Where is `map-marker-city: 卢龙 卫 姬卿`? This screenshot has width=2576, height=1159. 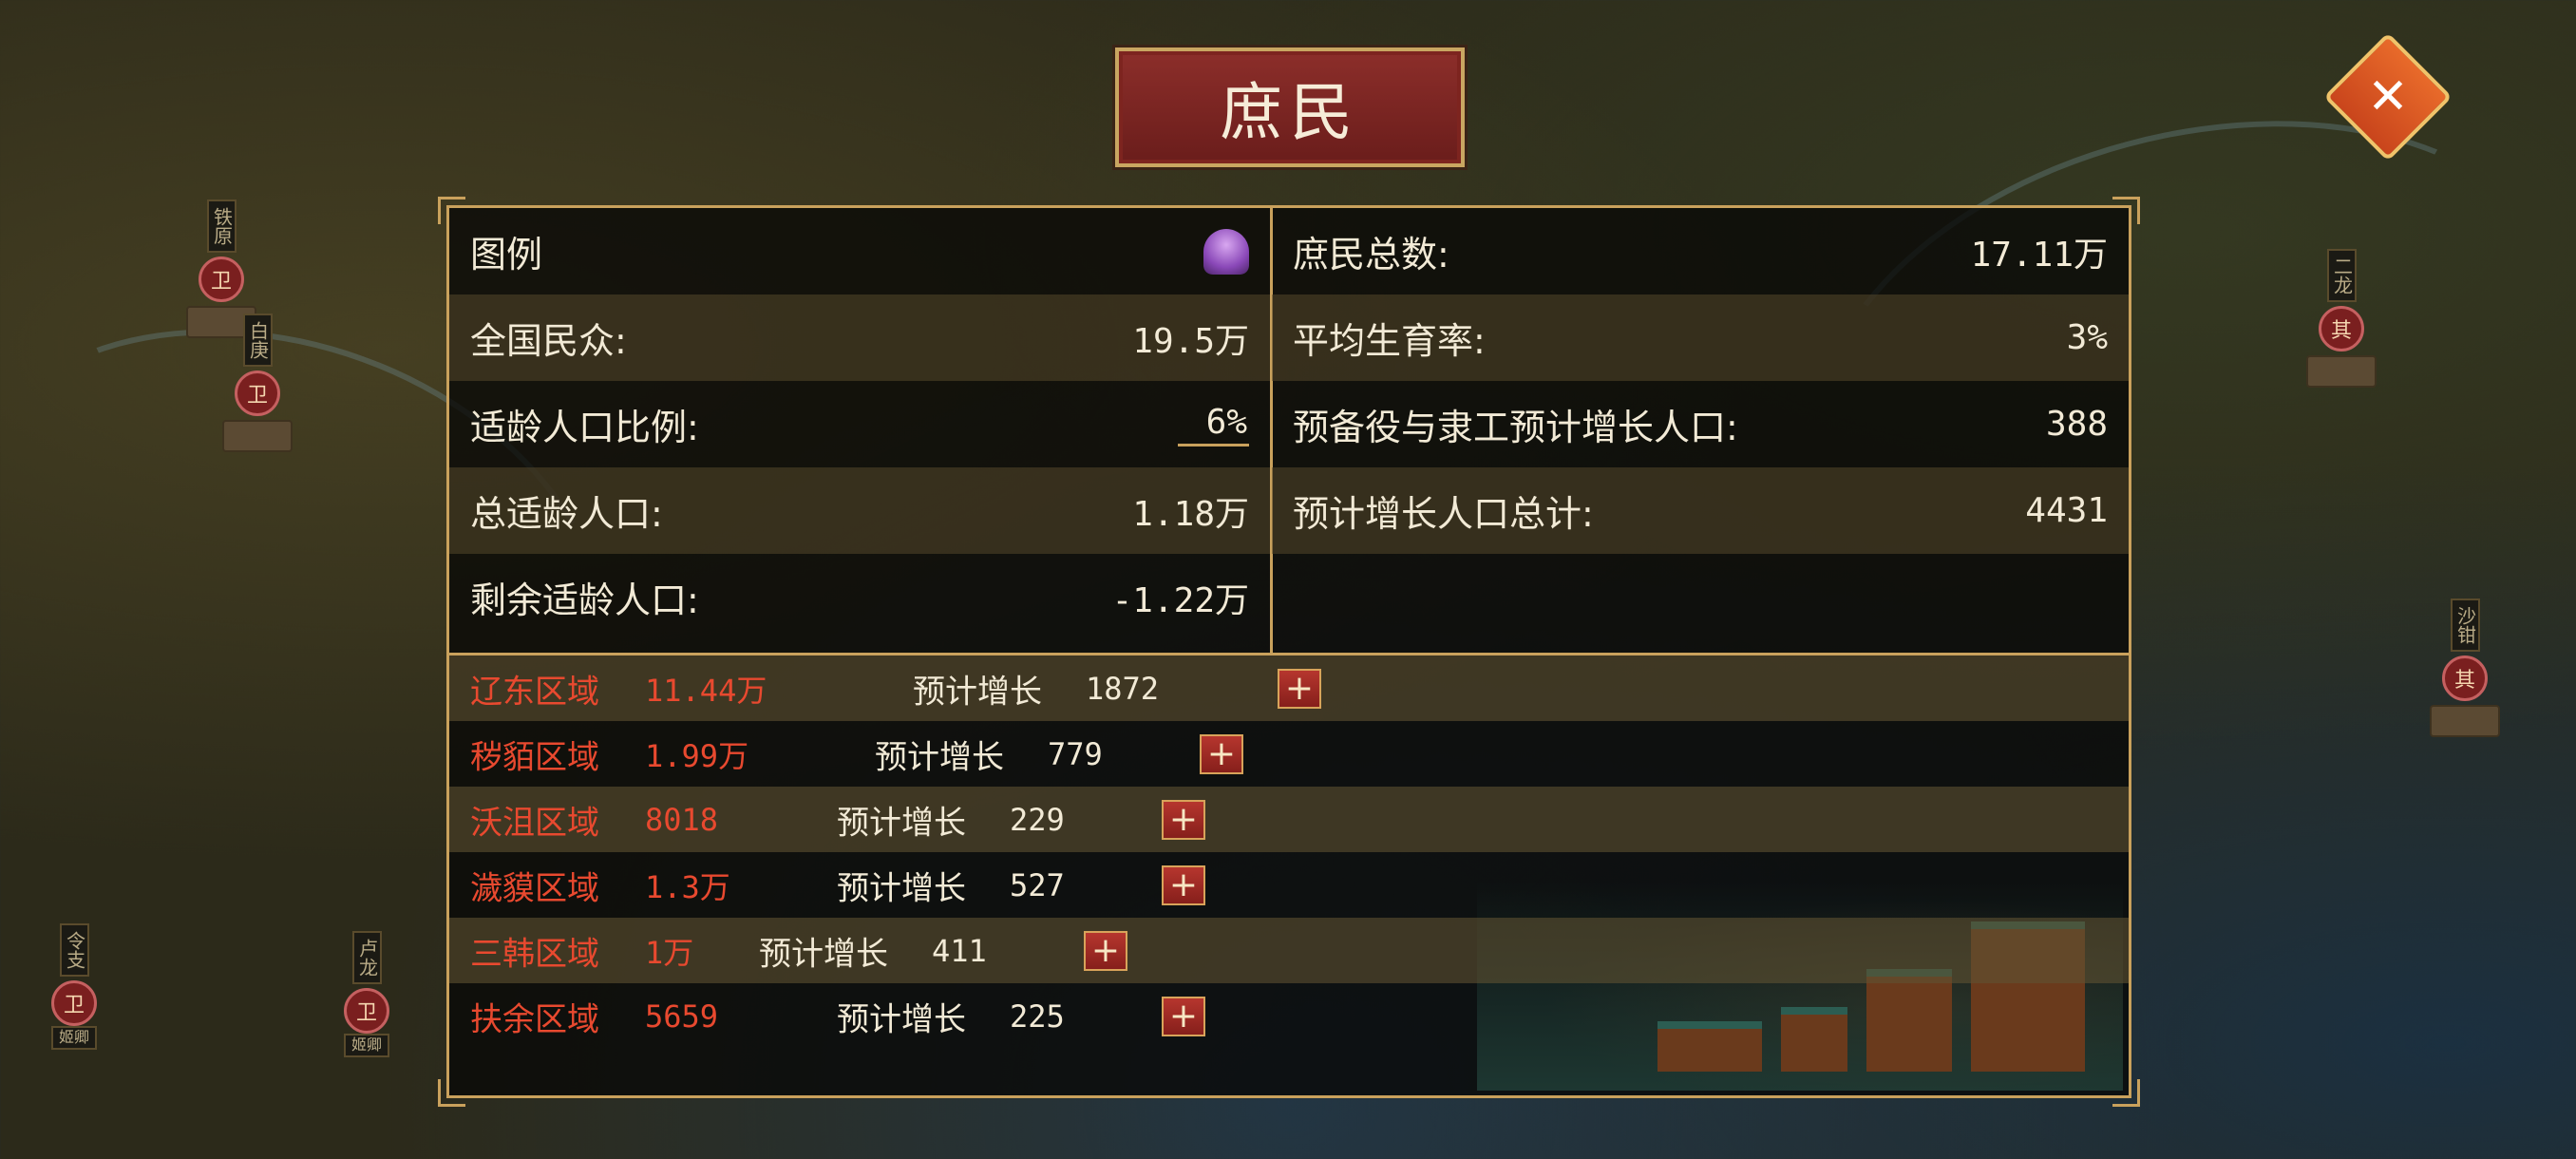 map-marker-city: 卢龙 卫 姬卿 is located at coordinates (366, 994).